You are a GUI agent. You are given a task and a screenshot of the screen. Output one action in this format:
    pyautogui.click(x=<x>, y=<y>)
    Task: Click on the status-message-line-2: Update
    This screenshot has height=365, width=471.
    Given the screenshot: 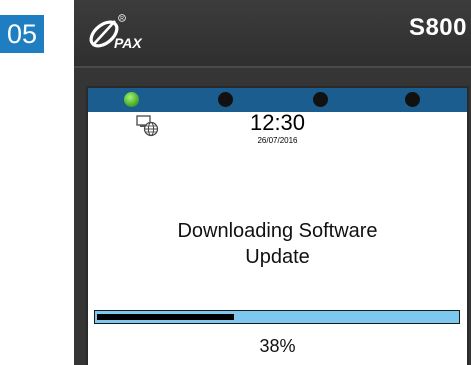 What is the action you would take?
    pyautogui.click(x=277, y=257)
    